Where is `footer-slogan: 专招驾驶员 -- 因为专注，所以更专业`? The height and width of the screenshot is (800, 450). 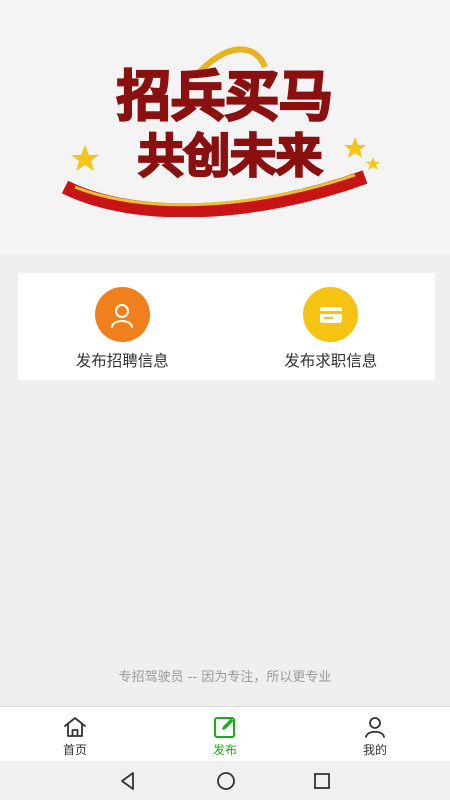
footer-slogan: 专招驾驶员 -- 因为专注，所以更专业 is located at coordinates (225, 677).